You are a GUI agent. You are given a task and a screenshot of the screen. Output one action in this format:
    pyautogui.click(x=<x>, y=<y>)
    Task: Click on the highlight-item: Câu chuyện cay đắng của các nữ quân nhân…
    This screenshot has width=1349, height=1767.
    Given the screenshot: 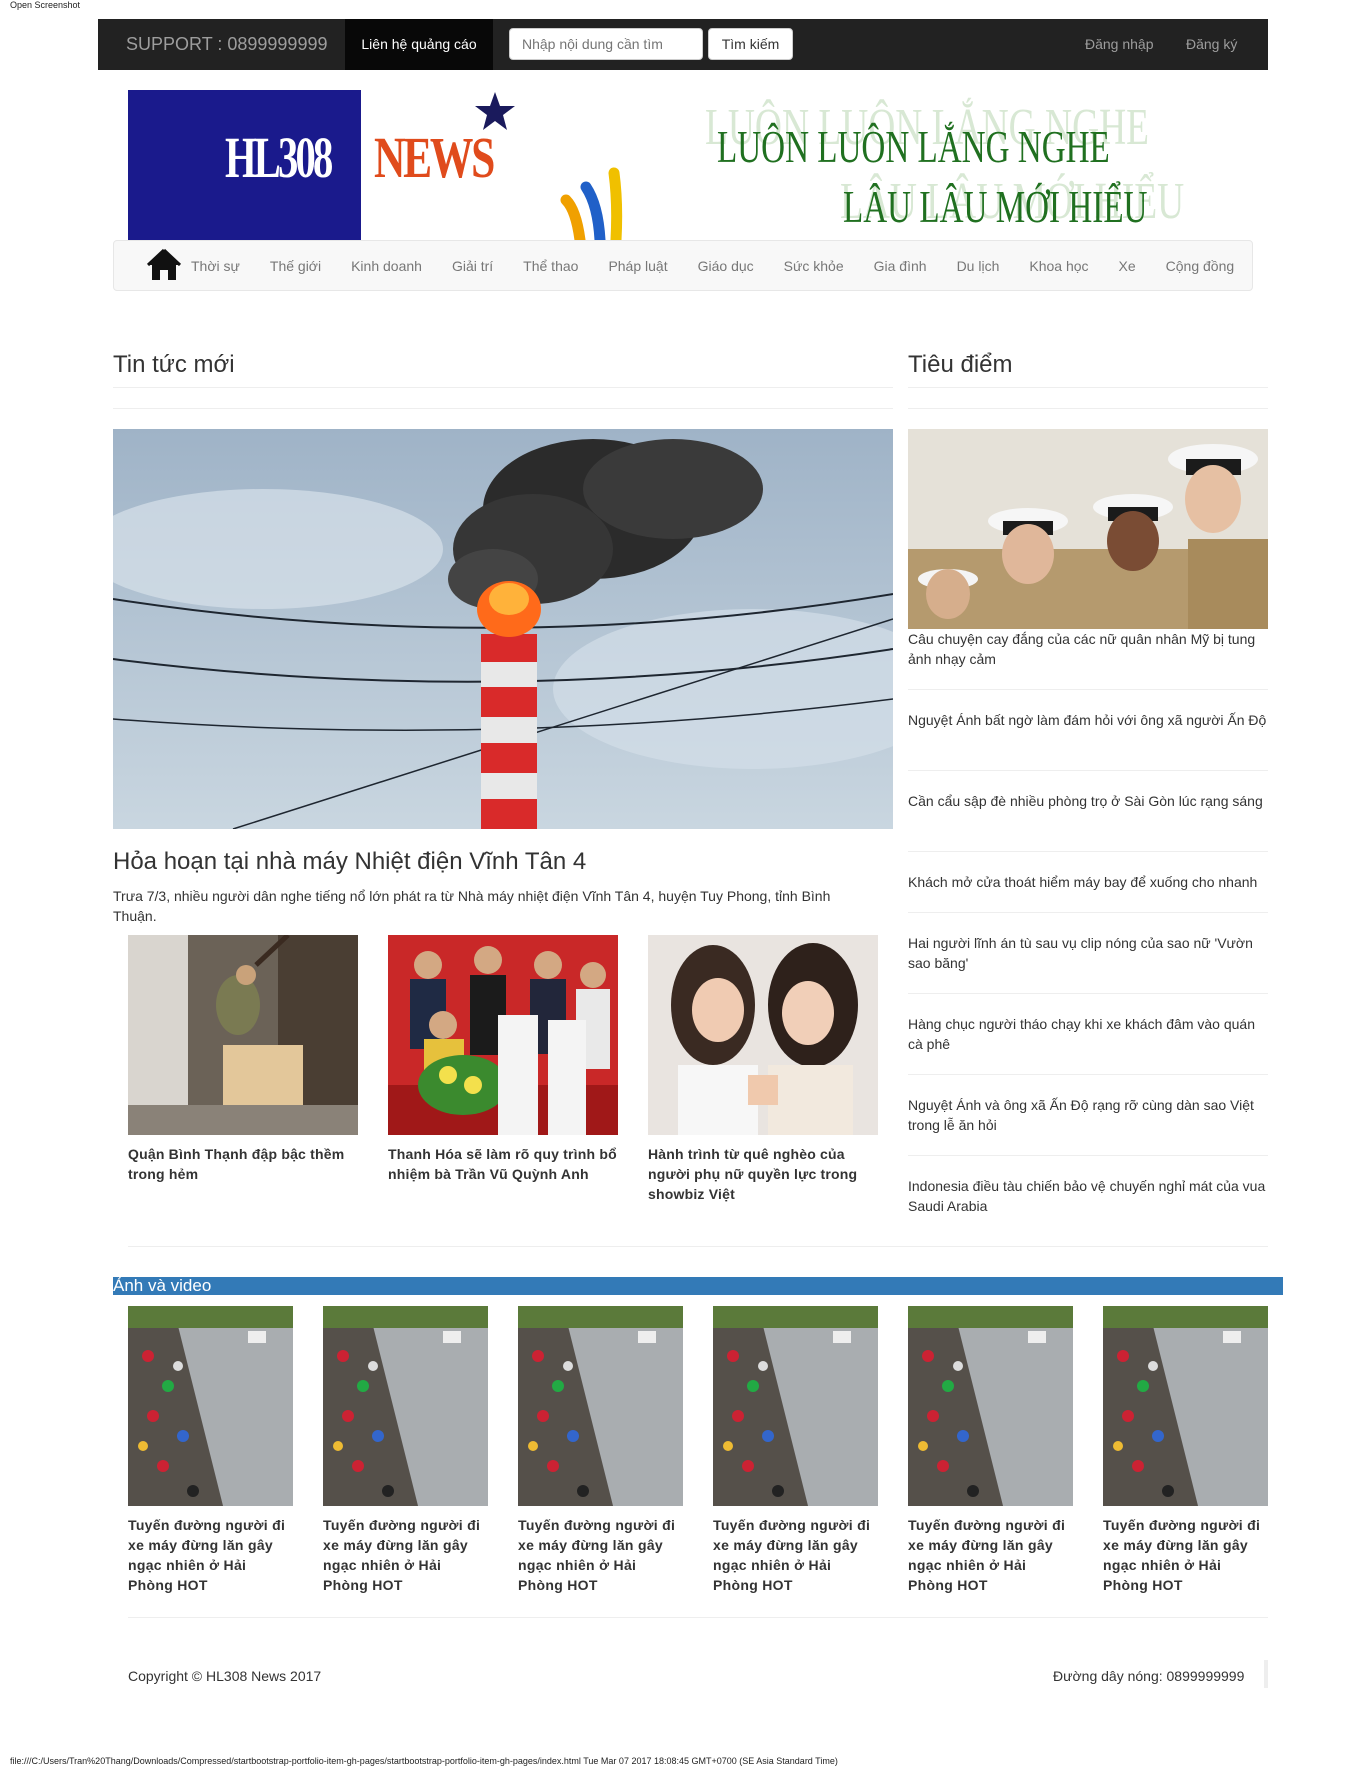 What is the action you would take?
    pyautogui.click(x=1088, y=649)
    